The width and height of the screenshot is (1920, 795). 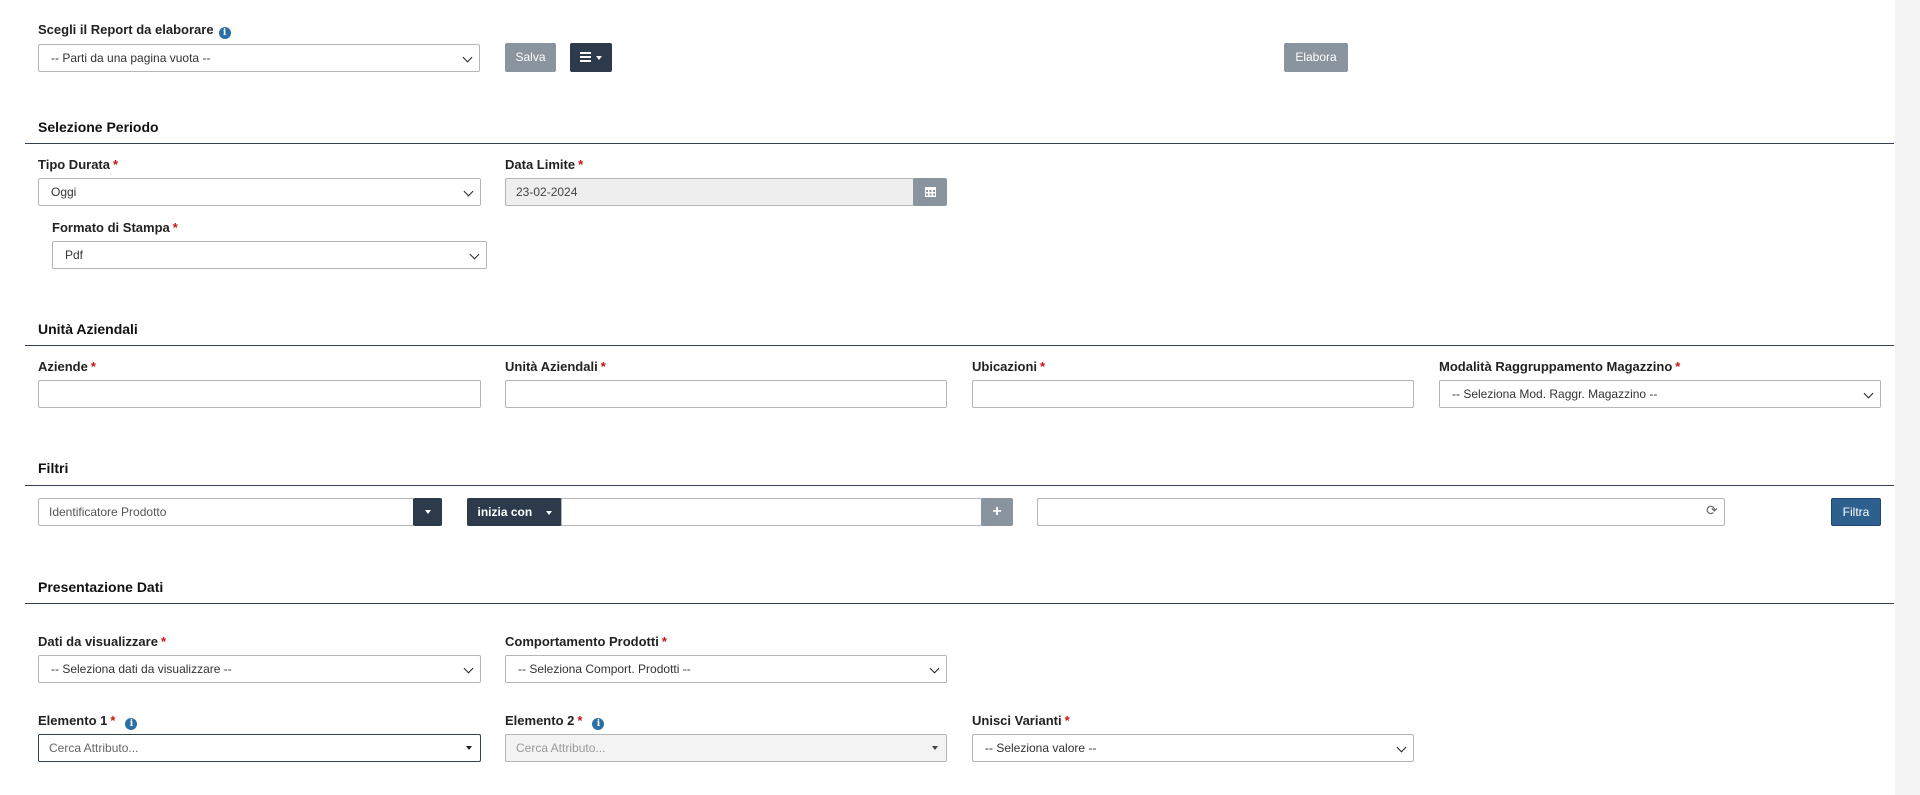 What do you see at coordinates (1381, 512) in the screenshot?
I see `active-filters-field` at bounding box center [1381, 512].